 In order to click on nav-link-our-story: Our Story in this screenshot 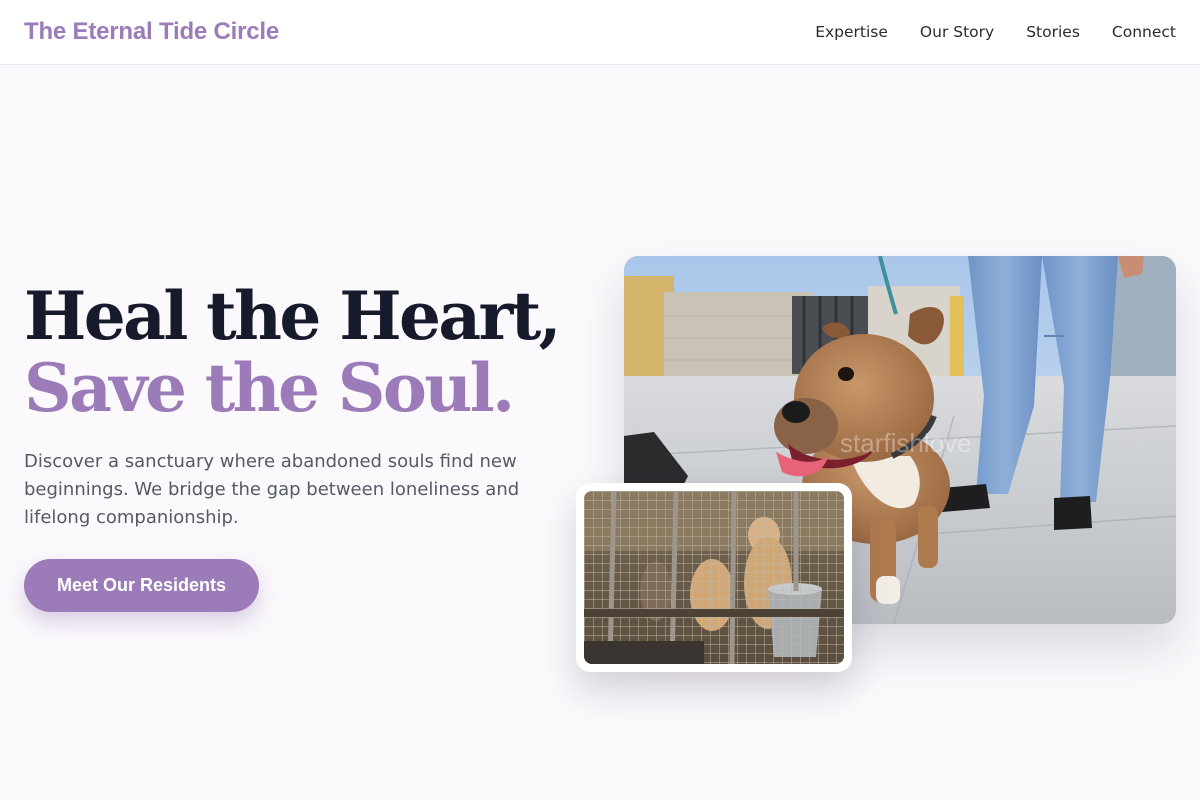, I will do `click(957, 32)`.